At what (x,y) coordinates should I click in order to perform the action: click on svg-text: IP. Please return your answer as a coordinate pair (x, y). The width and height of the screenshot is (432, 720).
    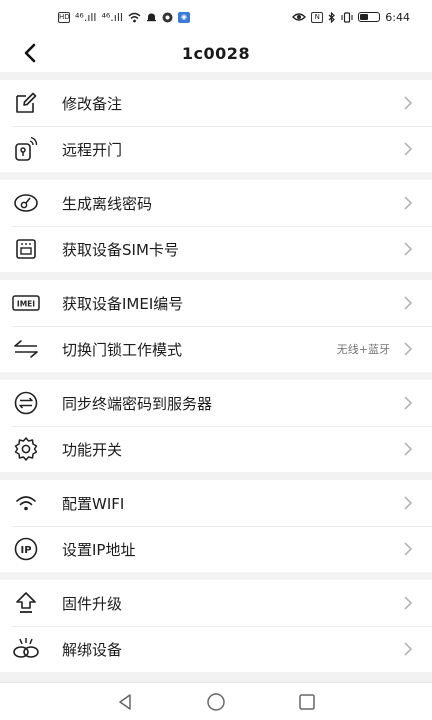
    Looking at the image, I should click on (25, 550).